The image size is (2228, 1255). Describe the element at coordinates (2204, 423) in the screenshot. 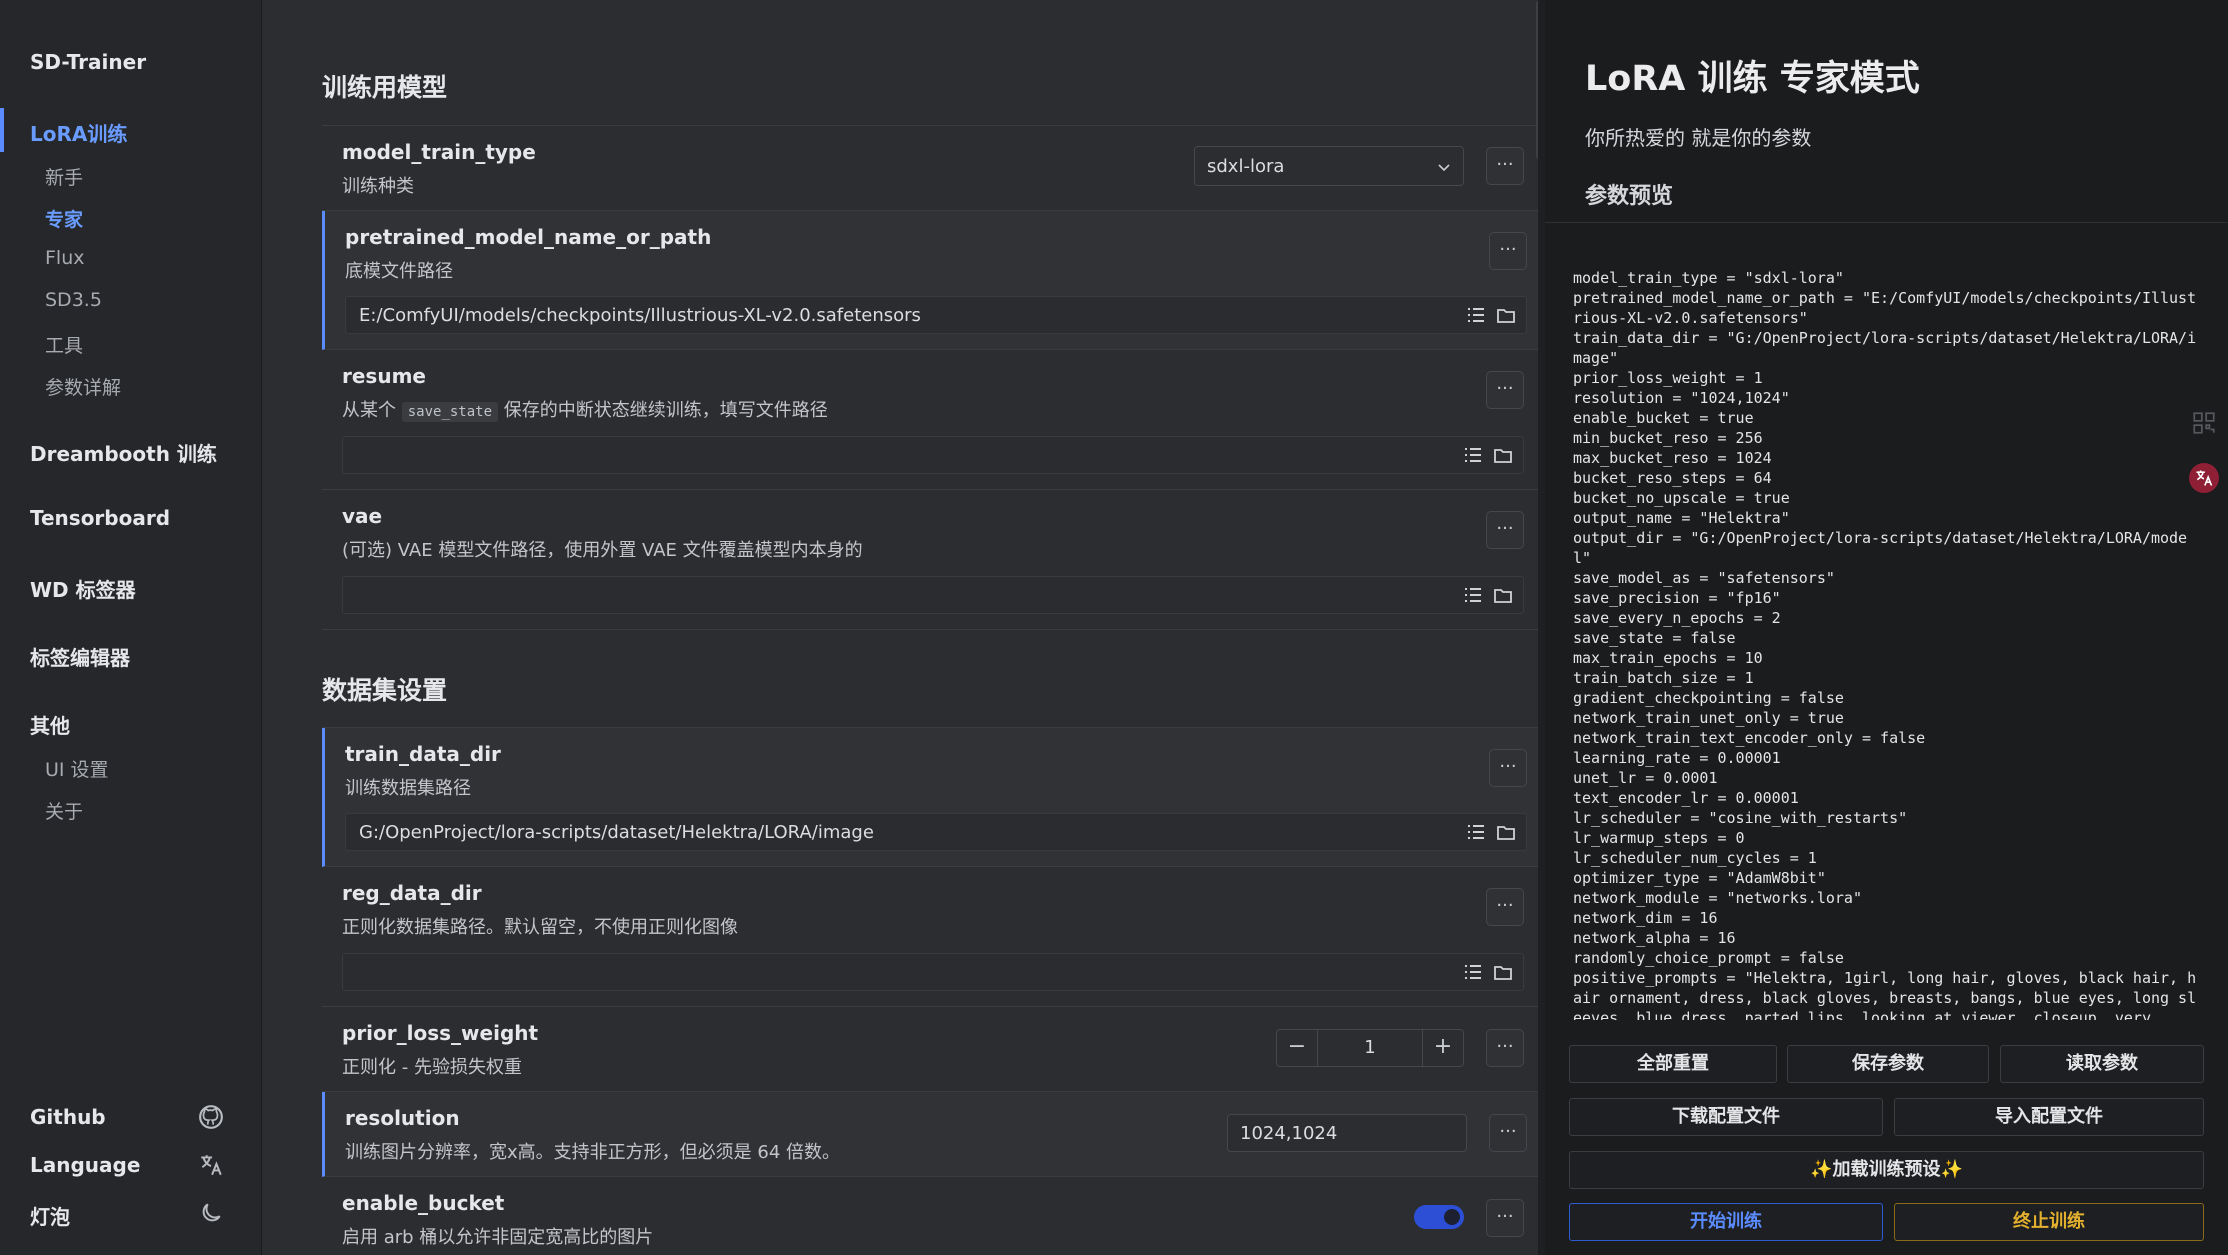

I see `qr-icon` at that location.